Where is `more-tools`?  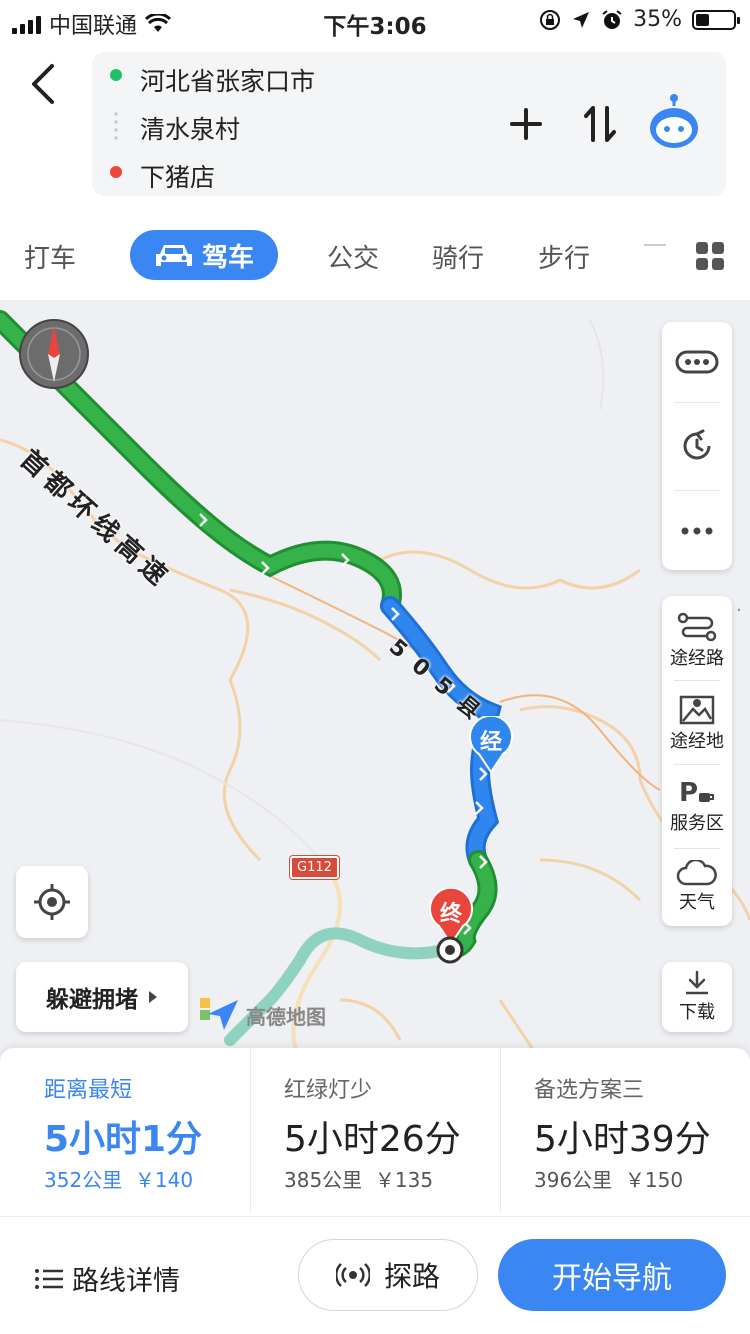 more-tools is located at coordinates (697, 531).